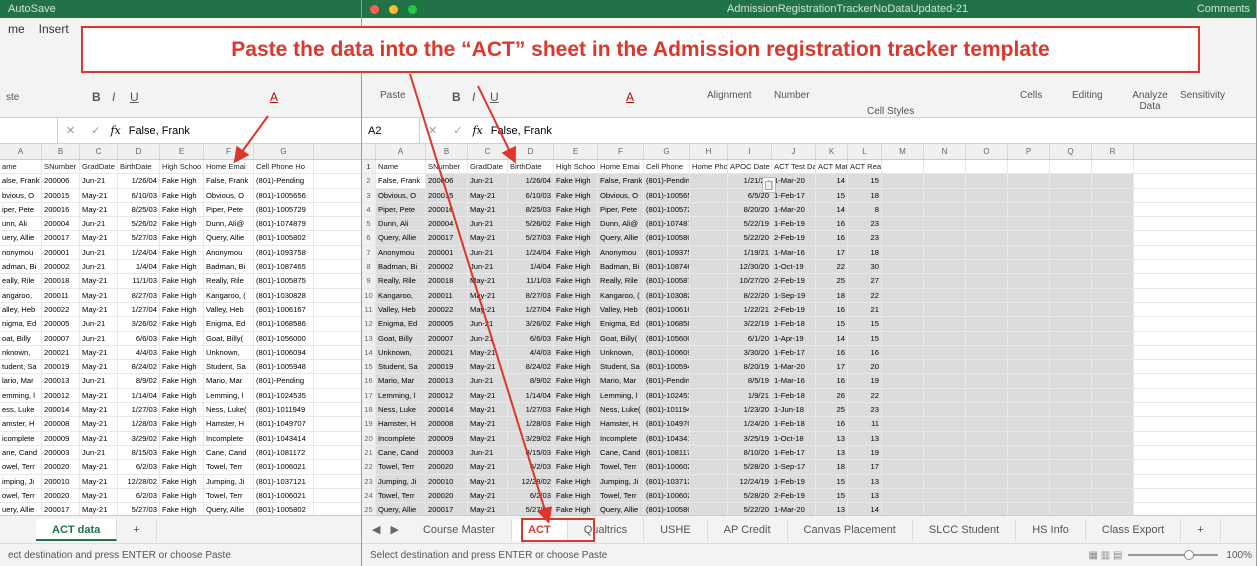 This screenshot has height=566, width=1257. What do you see at coordinates (750, 438) in the screenshot?
I see `cell: 3/25/19` at bounding box center [750, 438].